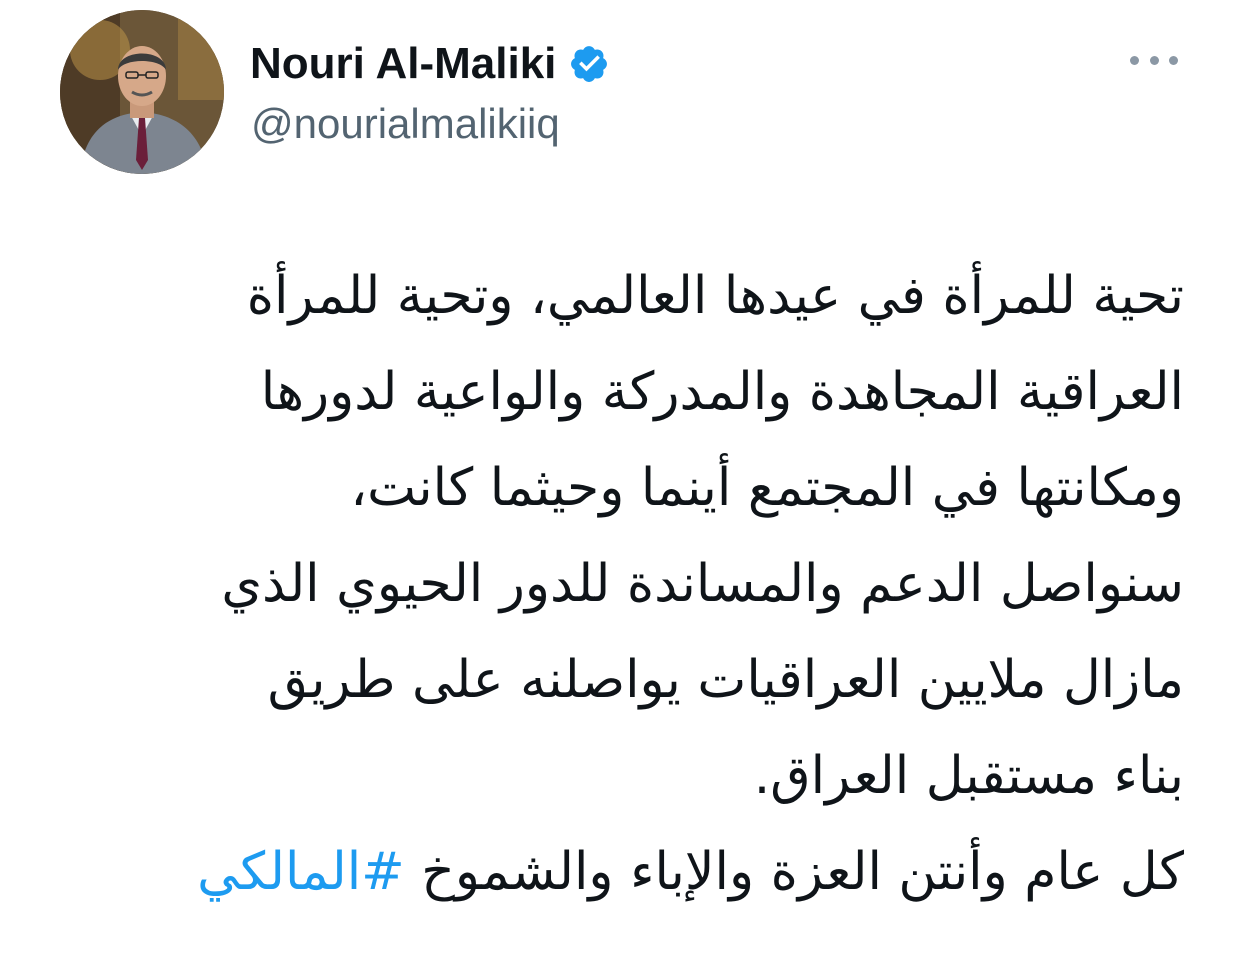 The height and width of the screenshot is (960, 1242). I want to click on tweet-line: مازال ملايين العراقيات يواصلنه على طريق, so click(725, 680).